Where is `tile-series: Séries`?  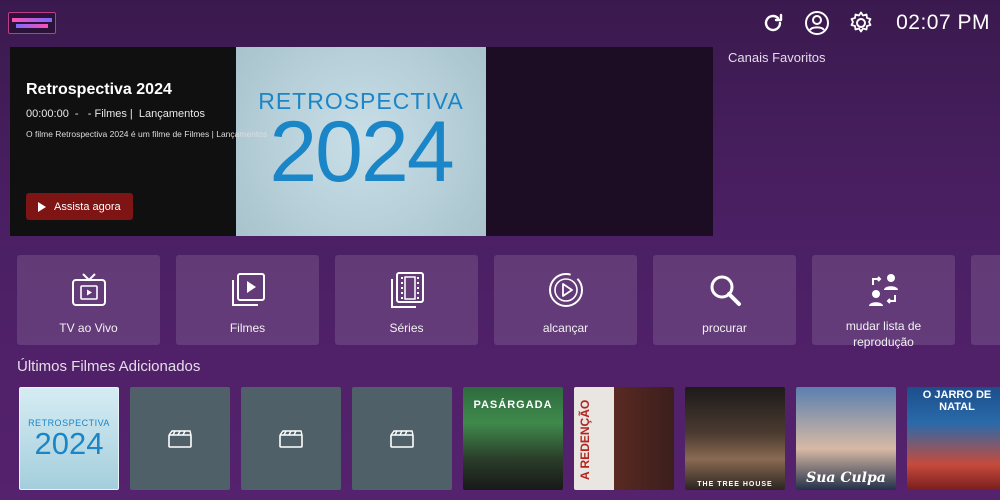
tile-series: Séries is located at coordinates (406, 300).